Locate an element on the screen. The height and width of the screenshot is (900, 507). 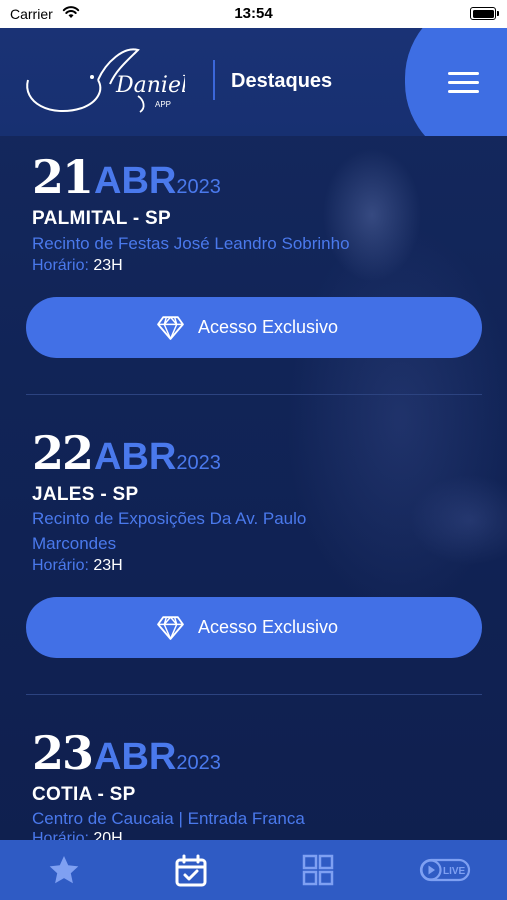
tab-grid is located at coordinates (317, 870).